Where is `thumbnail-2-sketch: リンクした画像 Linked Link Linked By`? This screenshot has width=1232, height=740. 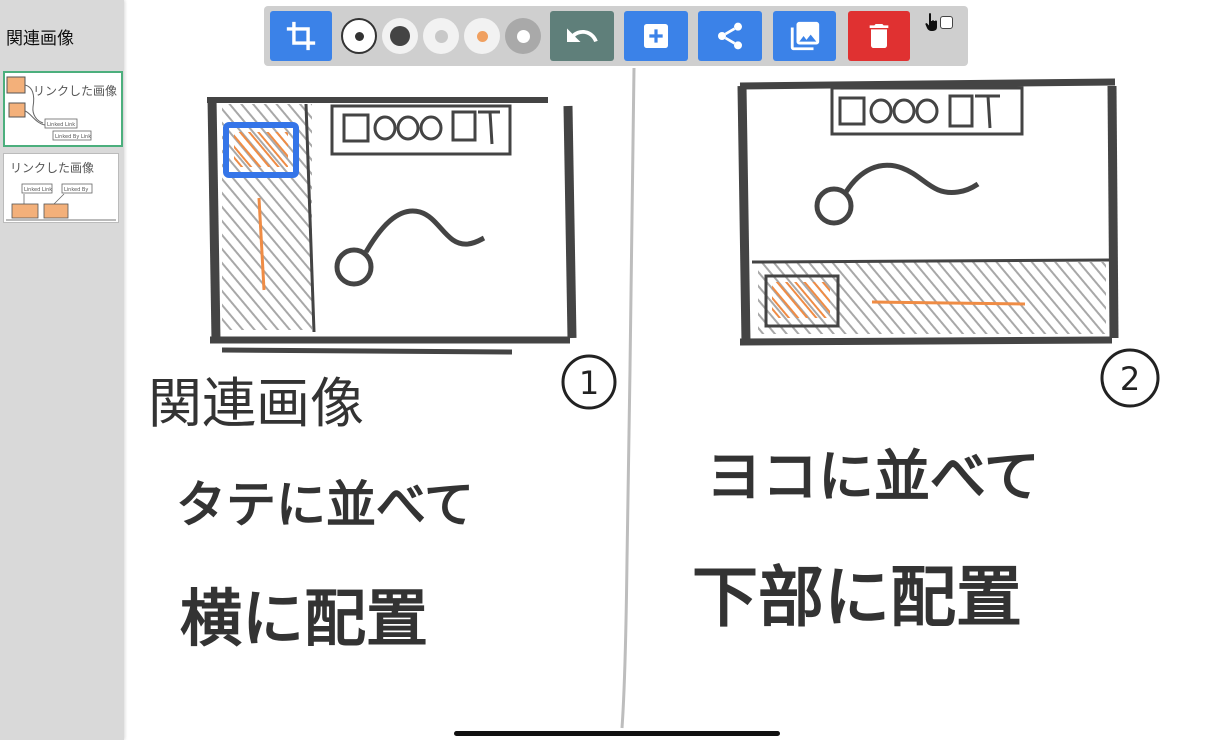 thumbnail-2-sketch: リンクした画像 Linked Link Linked By is located at coordinates (61, 191).